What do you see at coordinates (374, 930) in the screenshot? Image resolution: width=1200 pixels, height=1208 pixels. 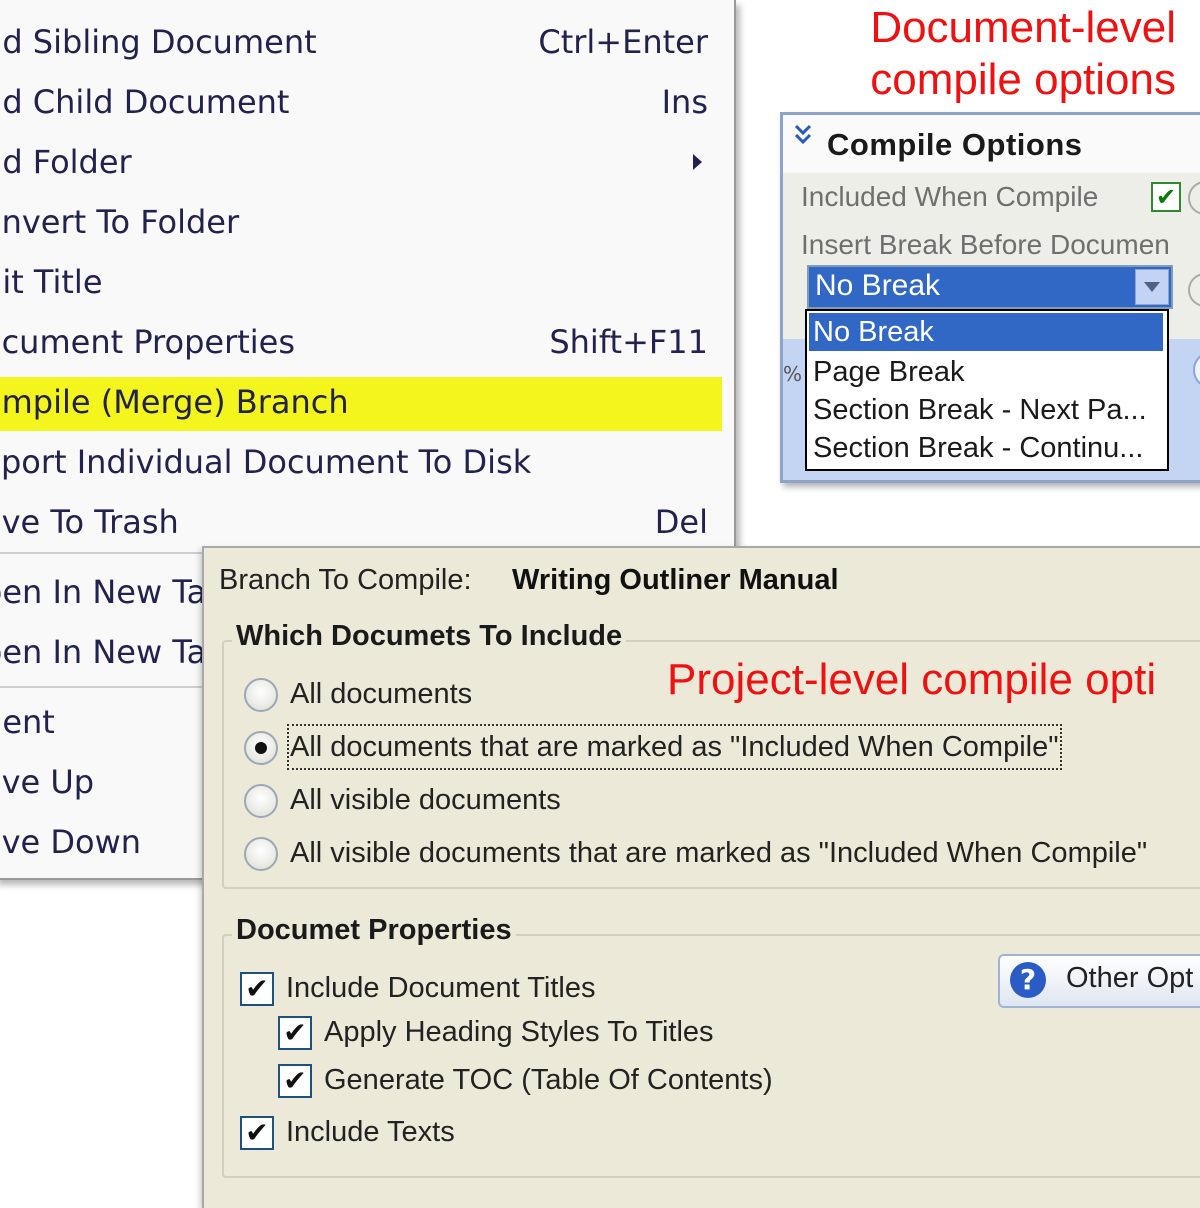 I see `group-title: Documet Properties` at bounding box center [374, 930].